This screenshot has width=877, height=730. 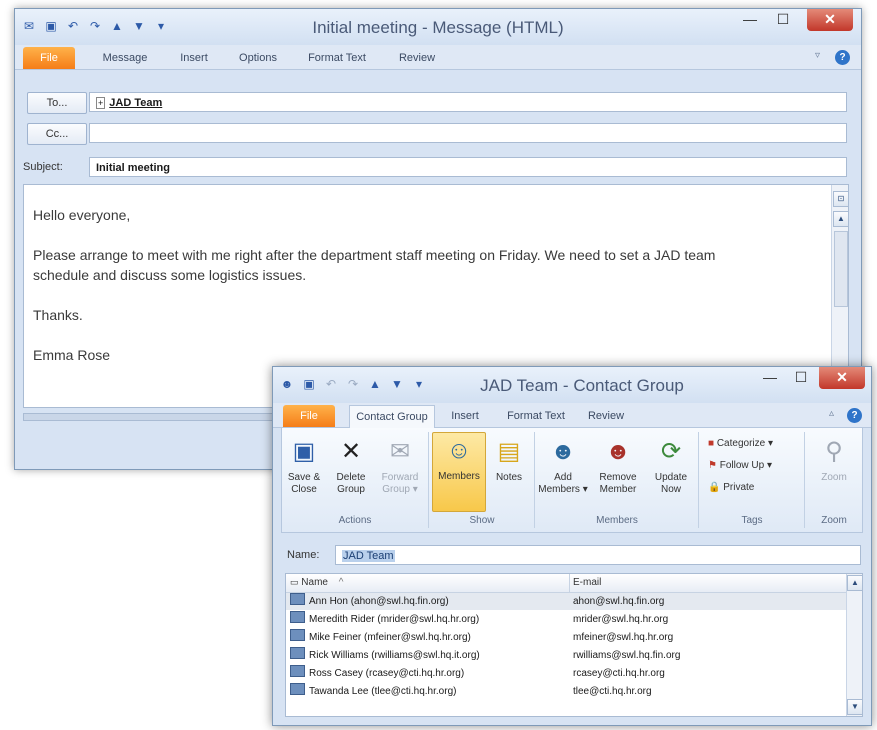 I want to click on group-zoom: ⚲ Zoom Zoom, so click(x=834, y=480).